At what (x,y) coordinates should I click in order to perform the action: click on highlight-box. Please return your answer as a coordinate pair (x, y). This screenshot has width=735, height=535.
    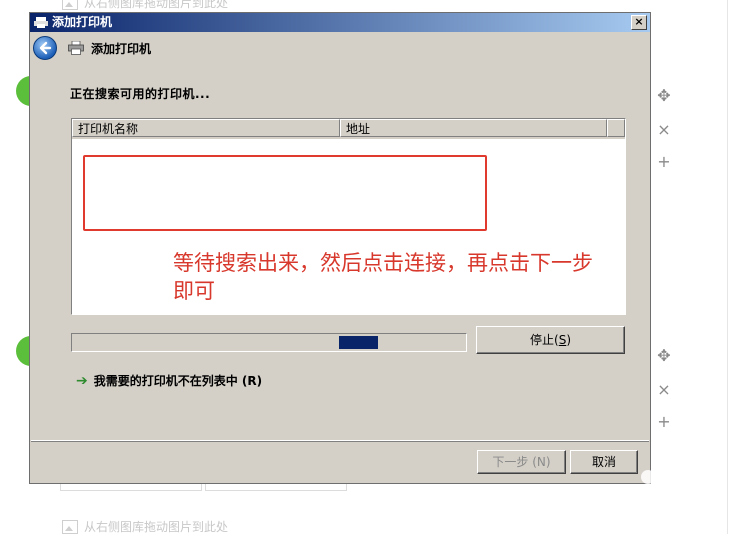
    Looking at the image, I should click on (285, 193).